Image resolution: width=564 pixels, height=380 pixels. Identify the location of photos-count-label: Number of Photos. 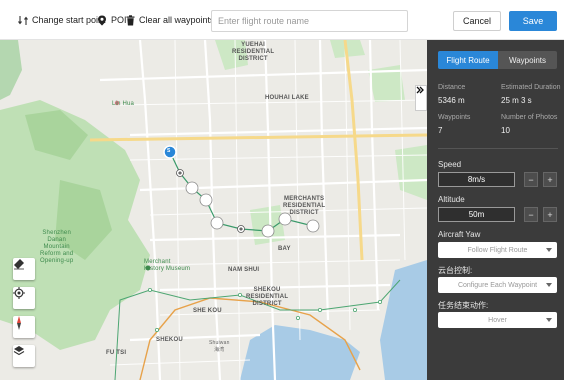
(529, 117).